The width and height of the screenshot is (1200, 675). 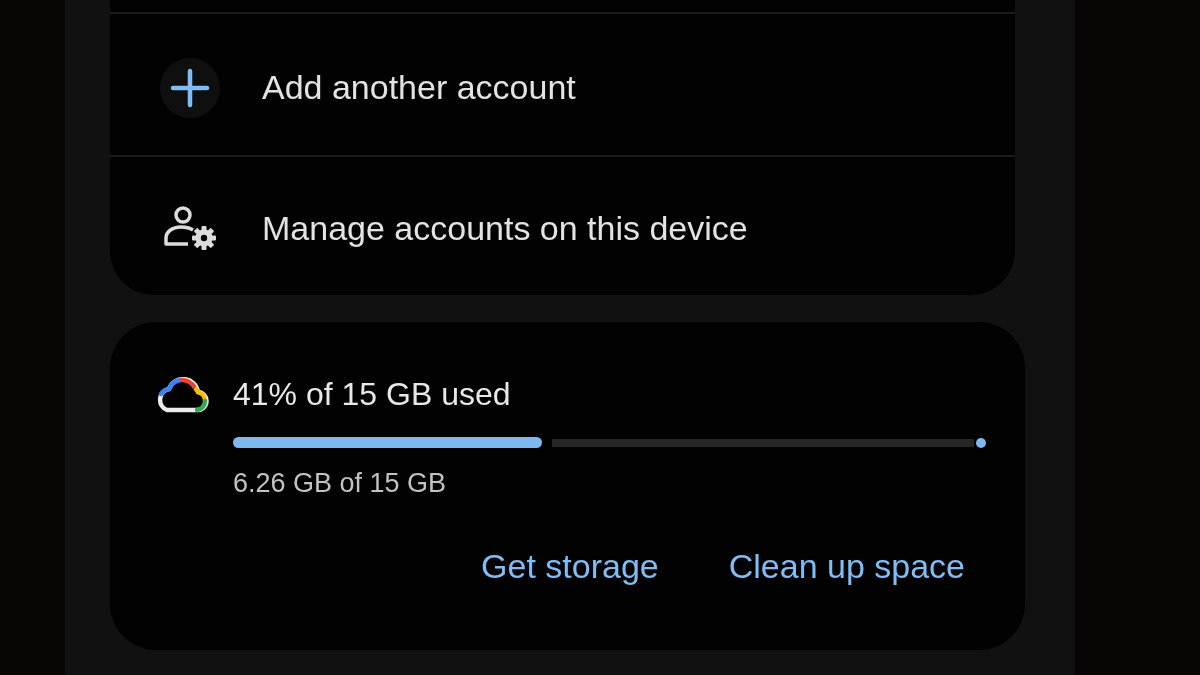 I want to click on action-link: Clean up space, so click(x=846, y=566).